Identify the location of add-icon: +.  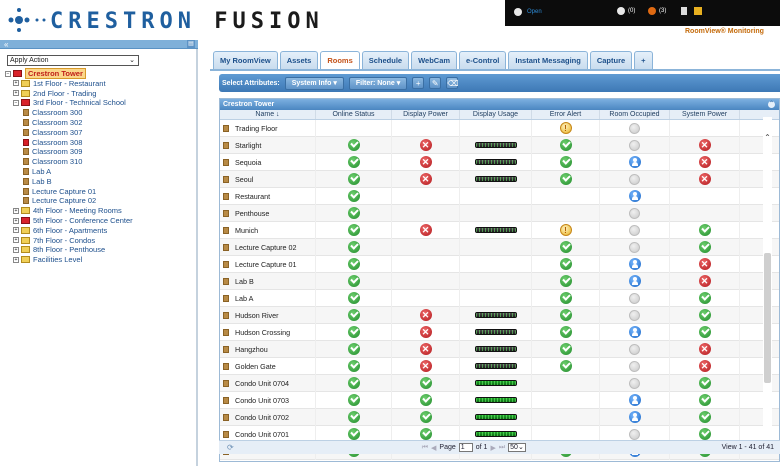
(418, 83).